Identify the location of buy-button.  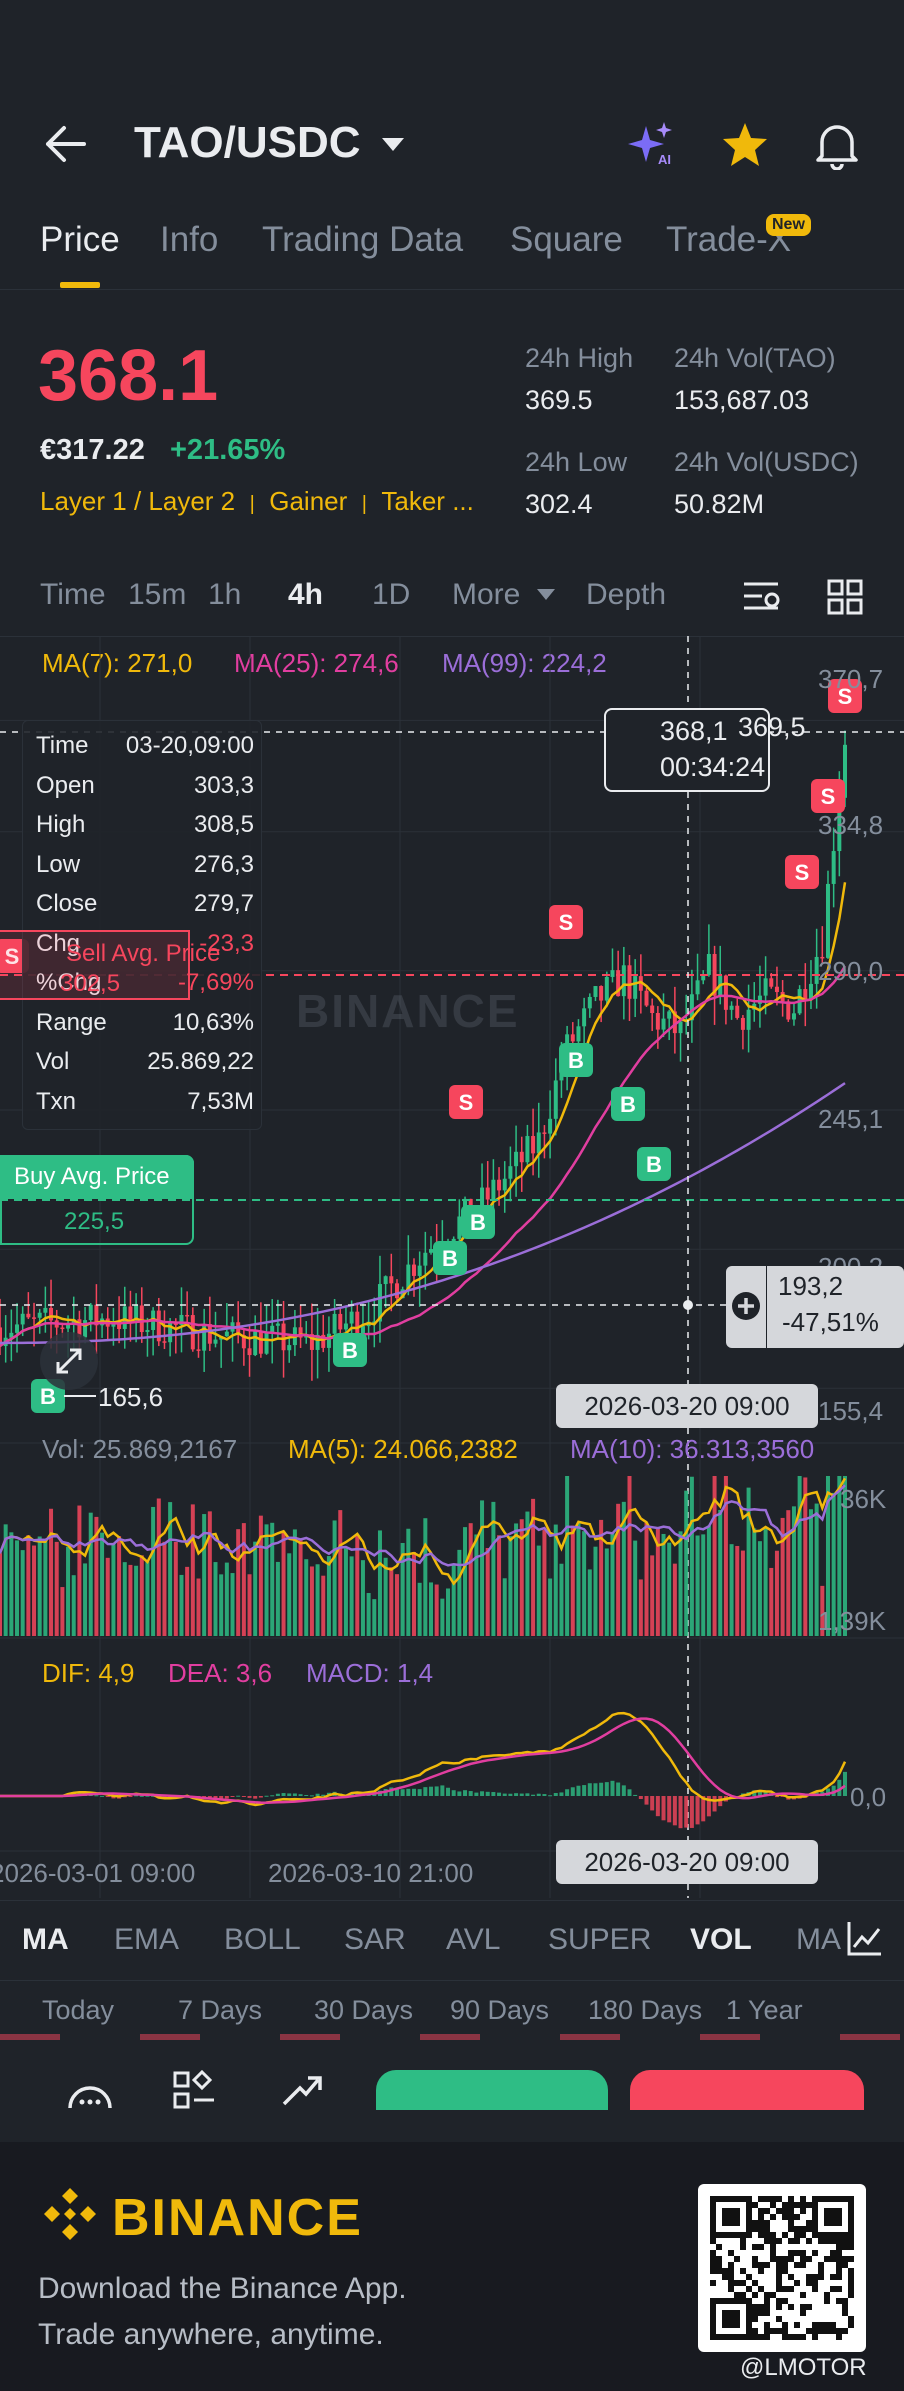
(492, 2090).